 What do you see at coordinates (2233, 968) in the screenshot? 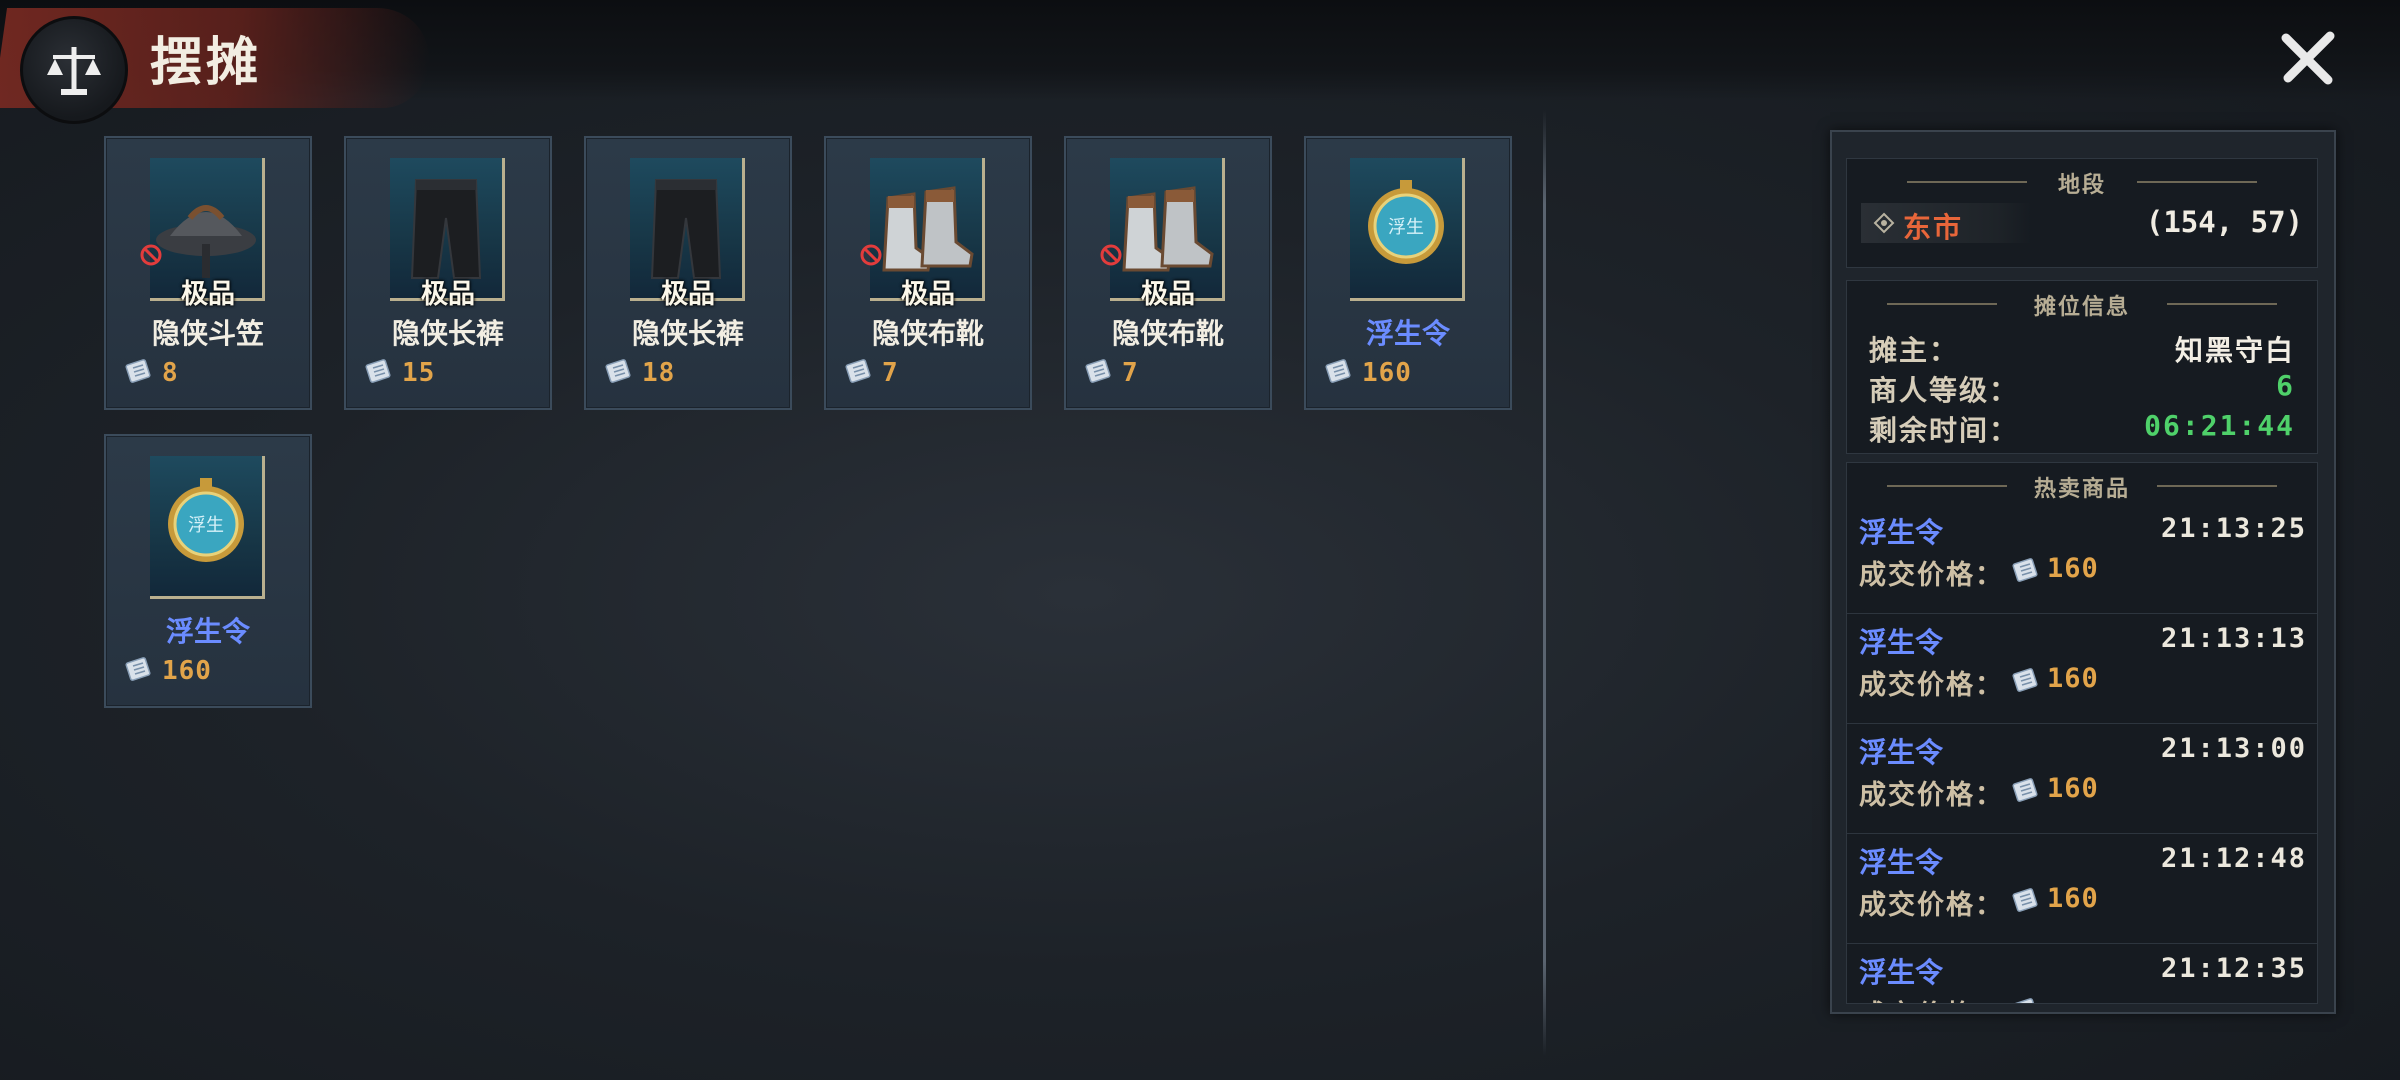
I see `hot-item-time: 21:12:35` at bounding box center [2233, 968].